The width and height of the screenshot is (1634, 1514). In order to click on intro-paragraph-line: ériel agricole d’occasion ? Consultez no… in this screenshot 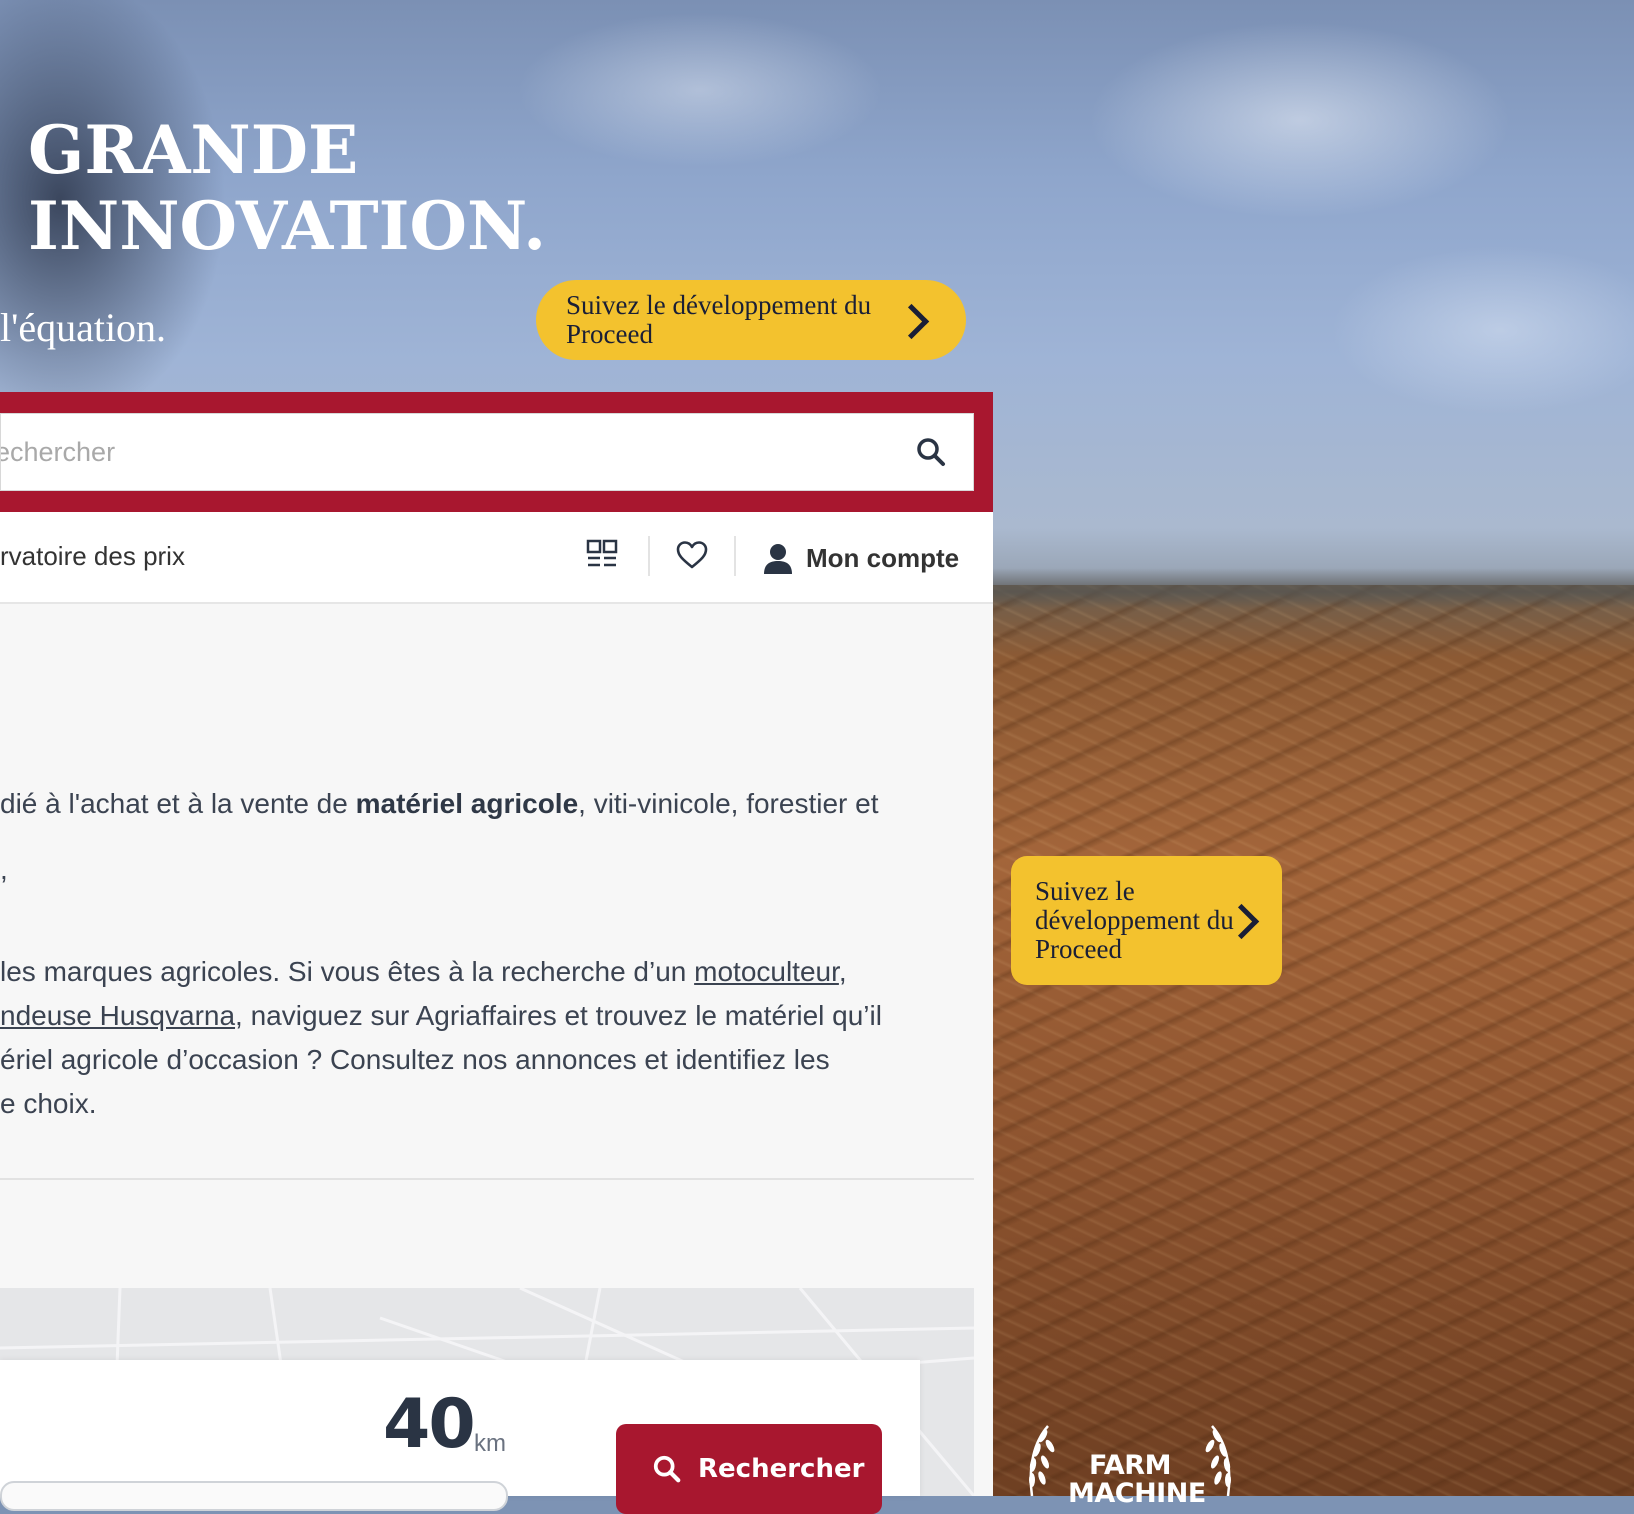, I will do `click(415, 1059)`.